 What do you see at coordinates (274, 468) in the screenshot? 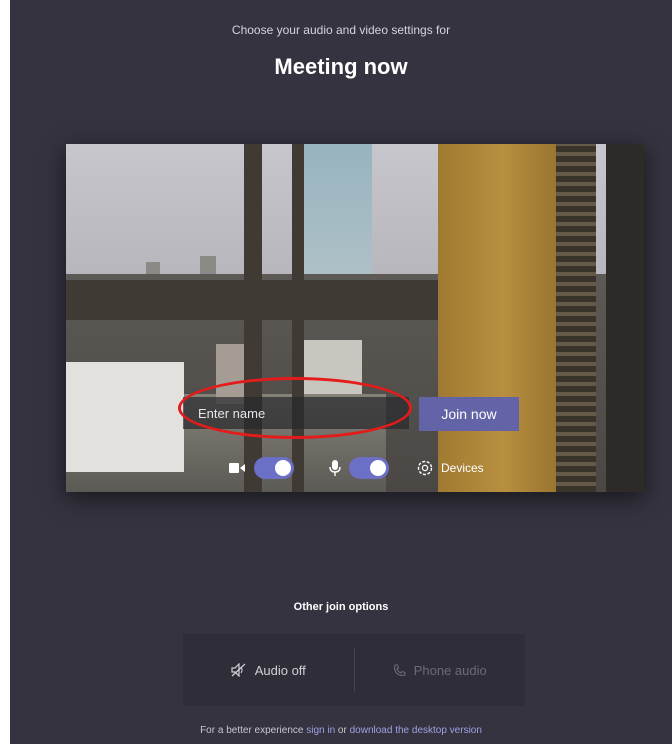
I see `camera-toggle` at bounding box center [274, 468].